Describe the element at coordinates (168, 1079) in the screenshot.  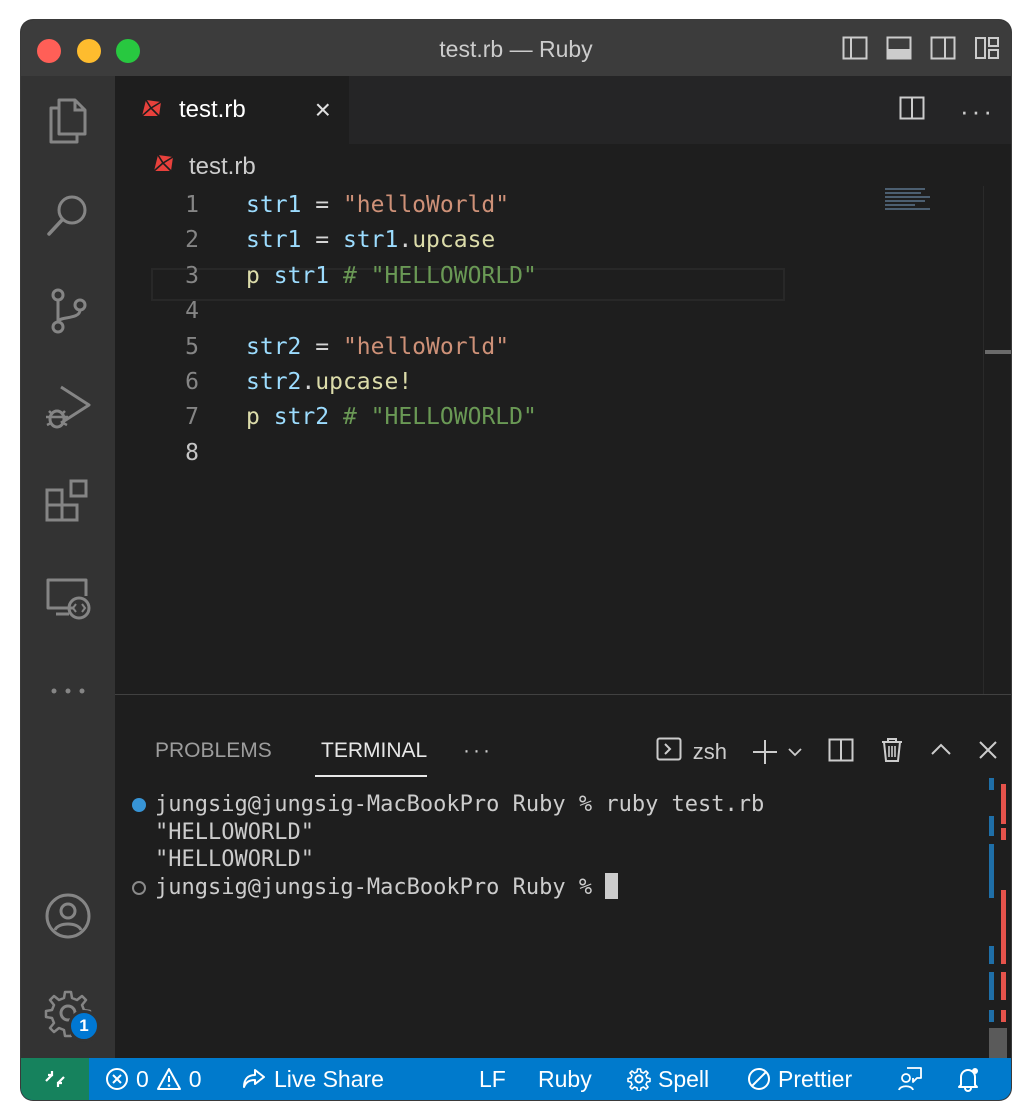
I see `warning-icon` at that location.